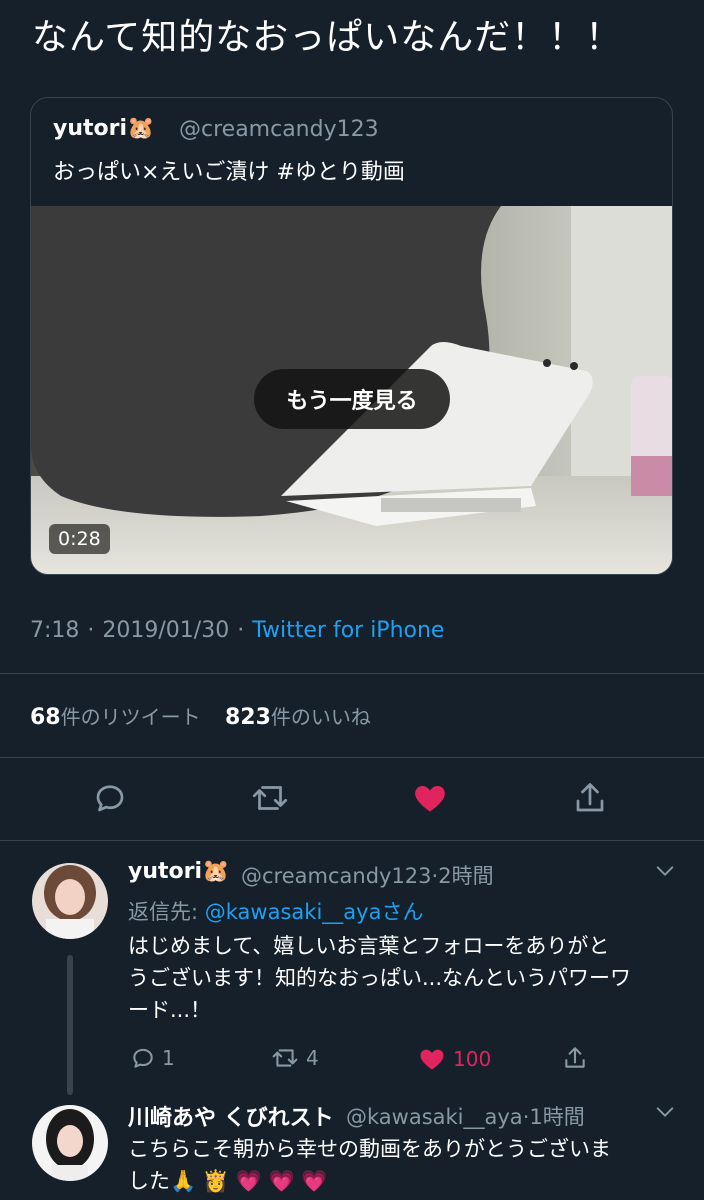 Image resolution: width=704 pixels, height=1200 pixels. I want to click on share-button, so click(590, 798).